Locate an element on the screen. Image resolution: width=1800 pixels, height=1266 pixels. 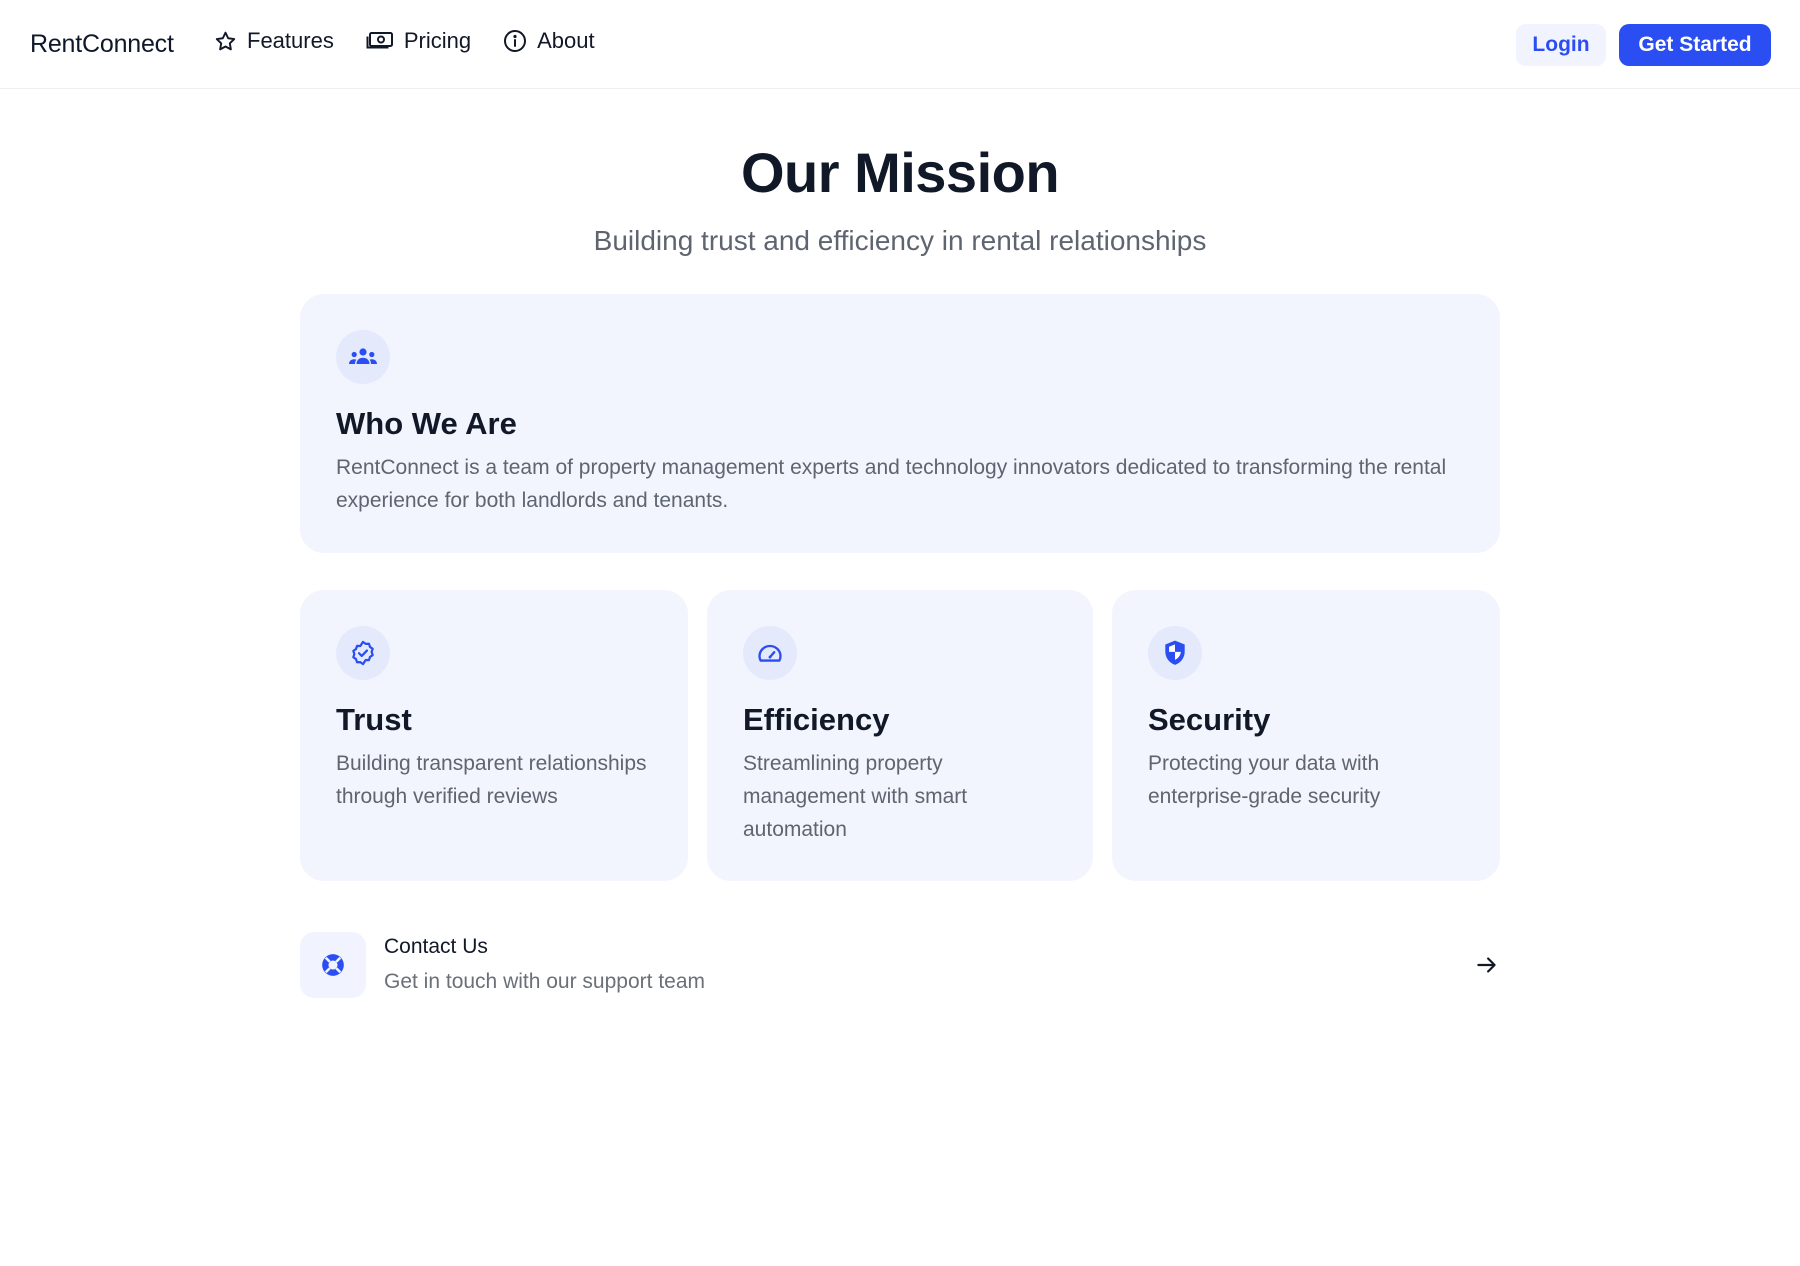
nav-link-about: About is located at coordinates (549, 41).